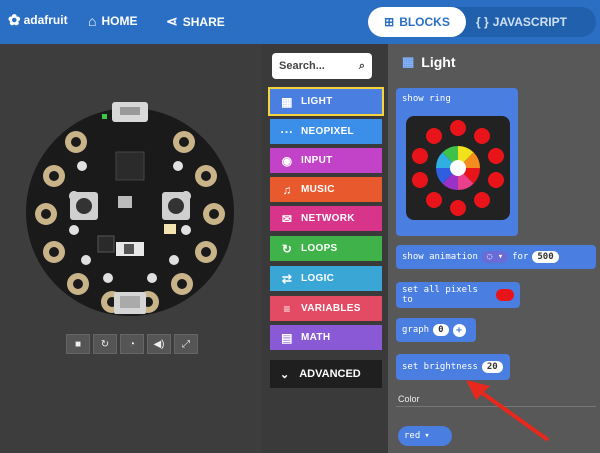 This screenshot has width=600, height=453. I want to click on graph-label: graph, so click(416, 330).